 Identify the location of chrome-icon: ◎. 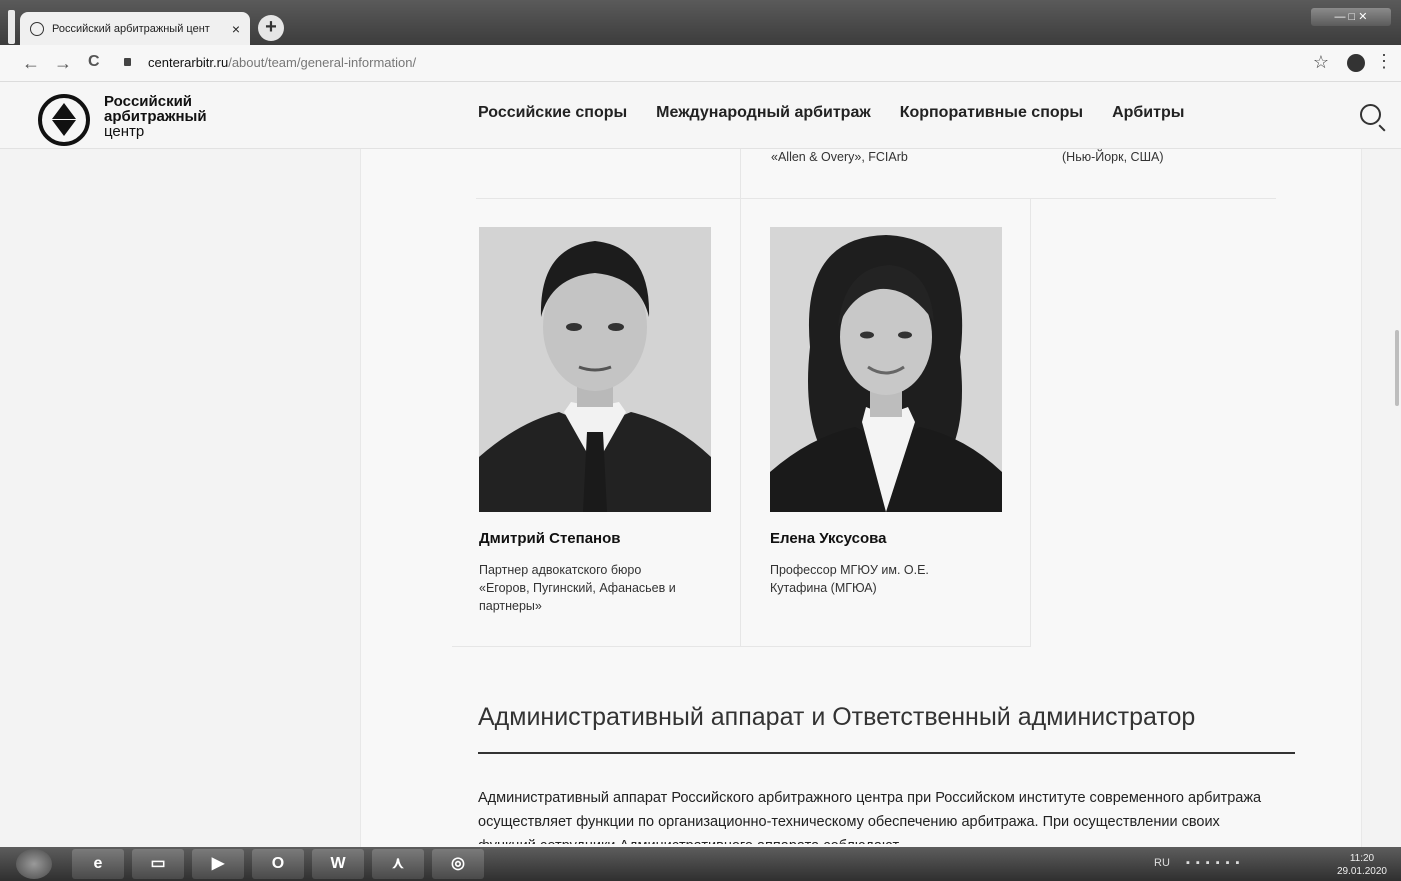
(458, 864).